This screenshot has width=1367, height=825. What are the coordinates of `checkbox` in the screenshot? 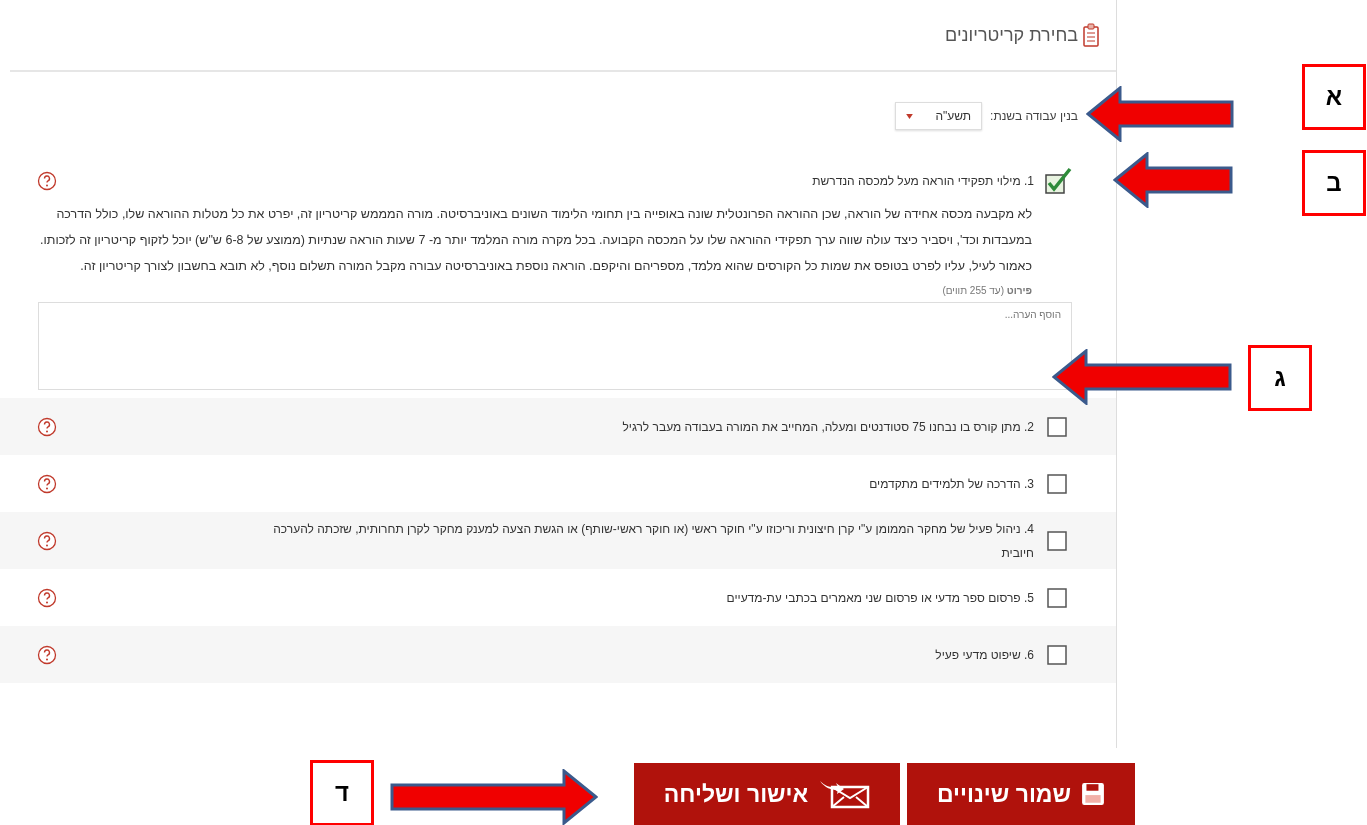 It's located at (1058, 180).